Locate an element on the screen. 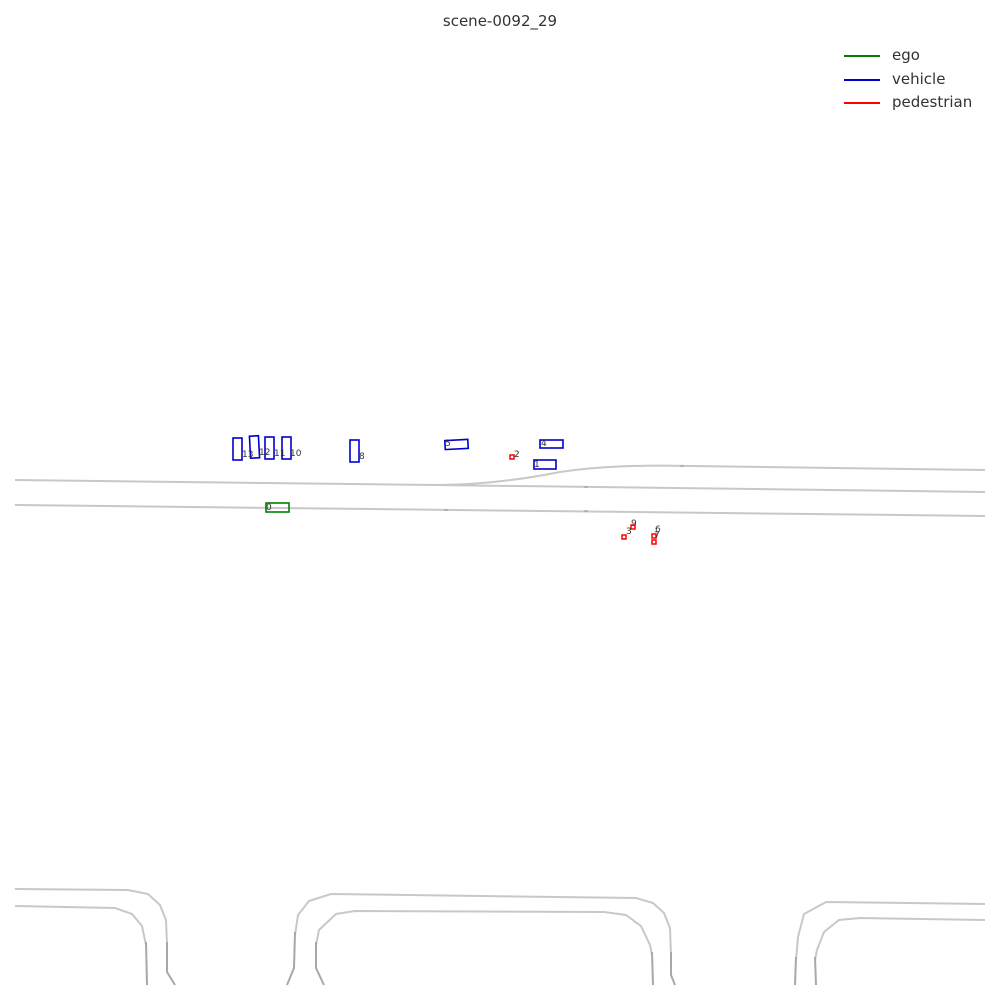 This screenshot has width=1000, height=1000. agent-label: 9 is located at coordinates (634, 524).